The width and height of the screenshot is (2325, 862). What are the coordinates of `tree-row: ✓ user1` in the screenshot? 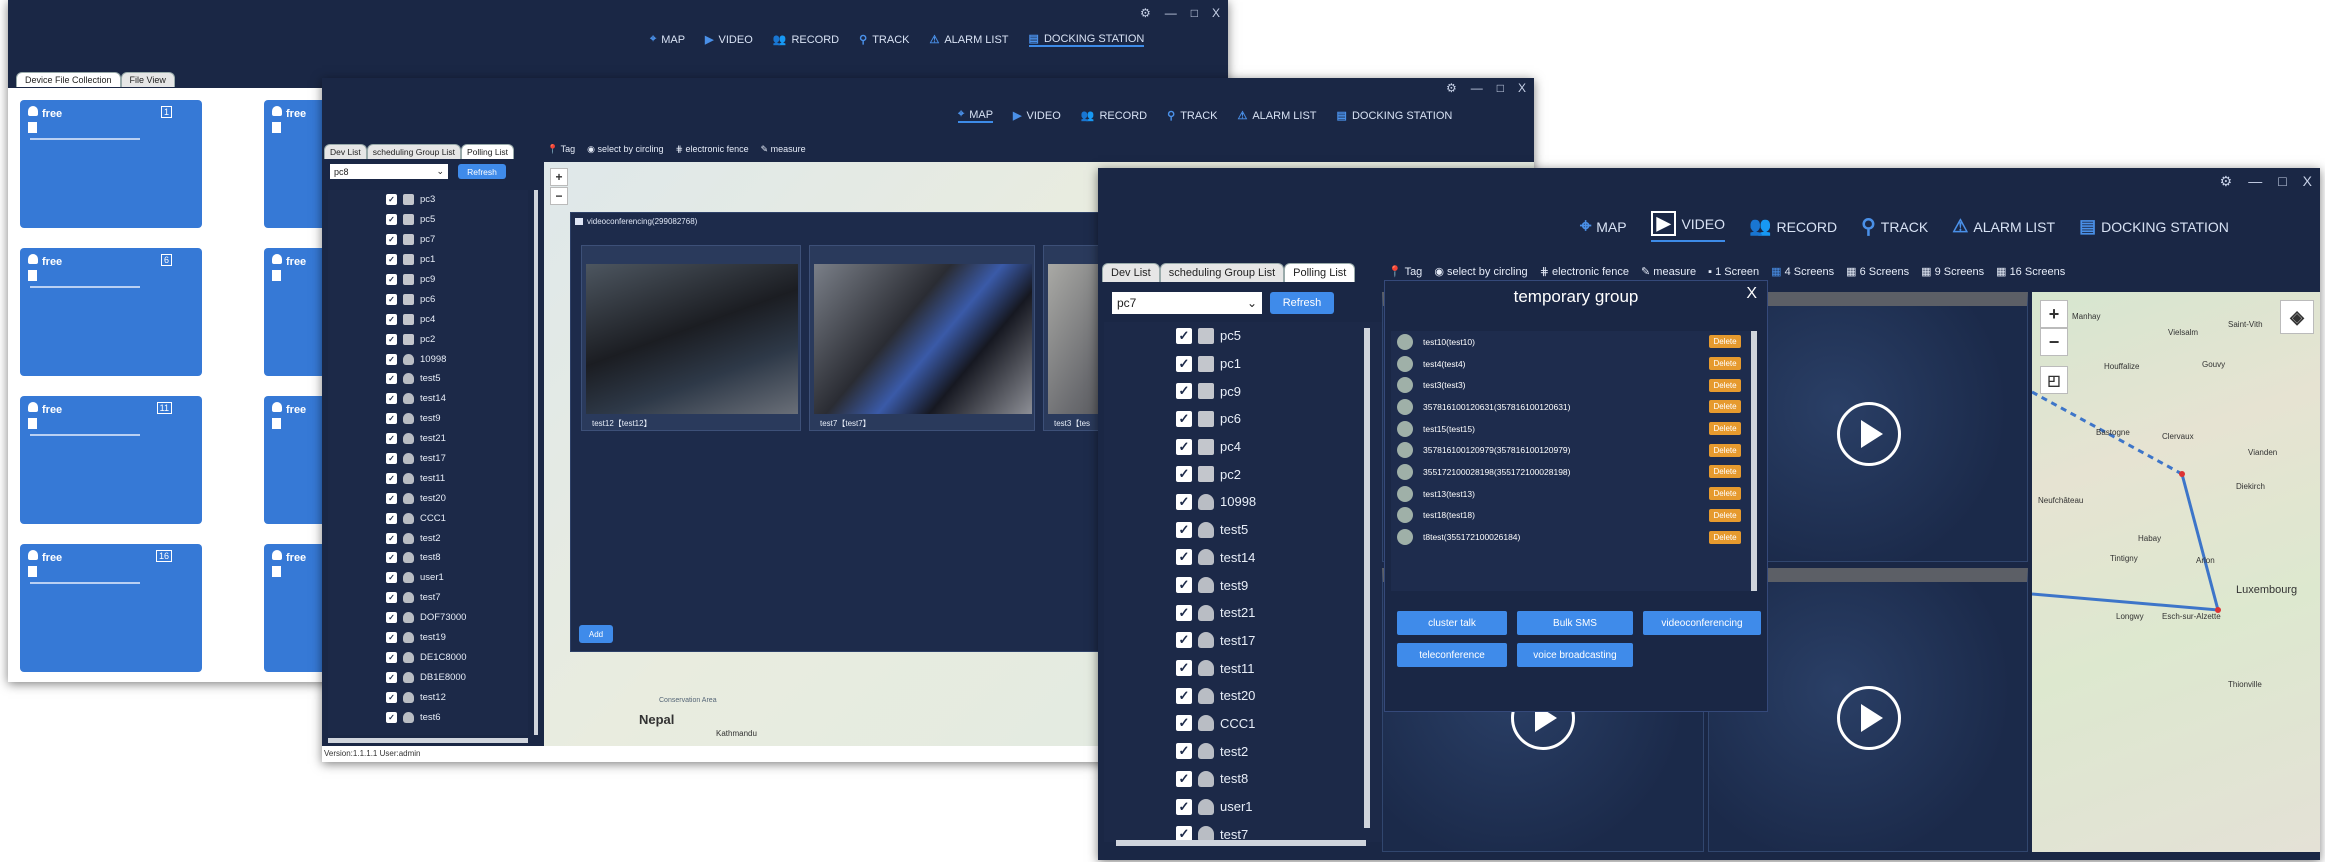 It's located at (428, 578).